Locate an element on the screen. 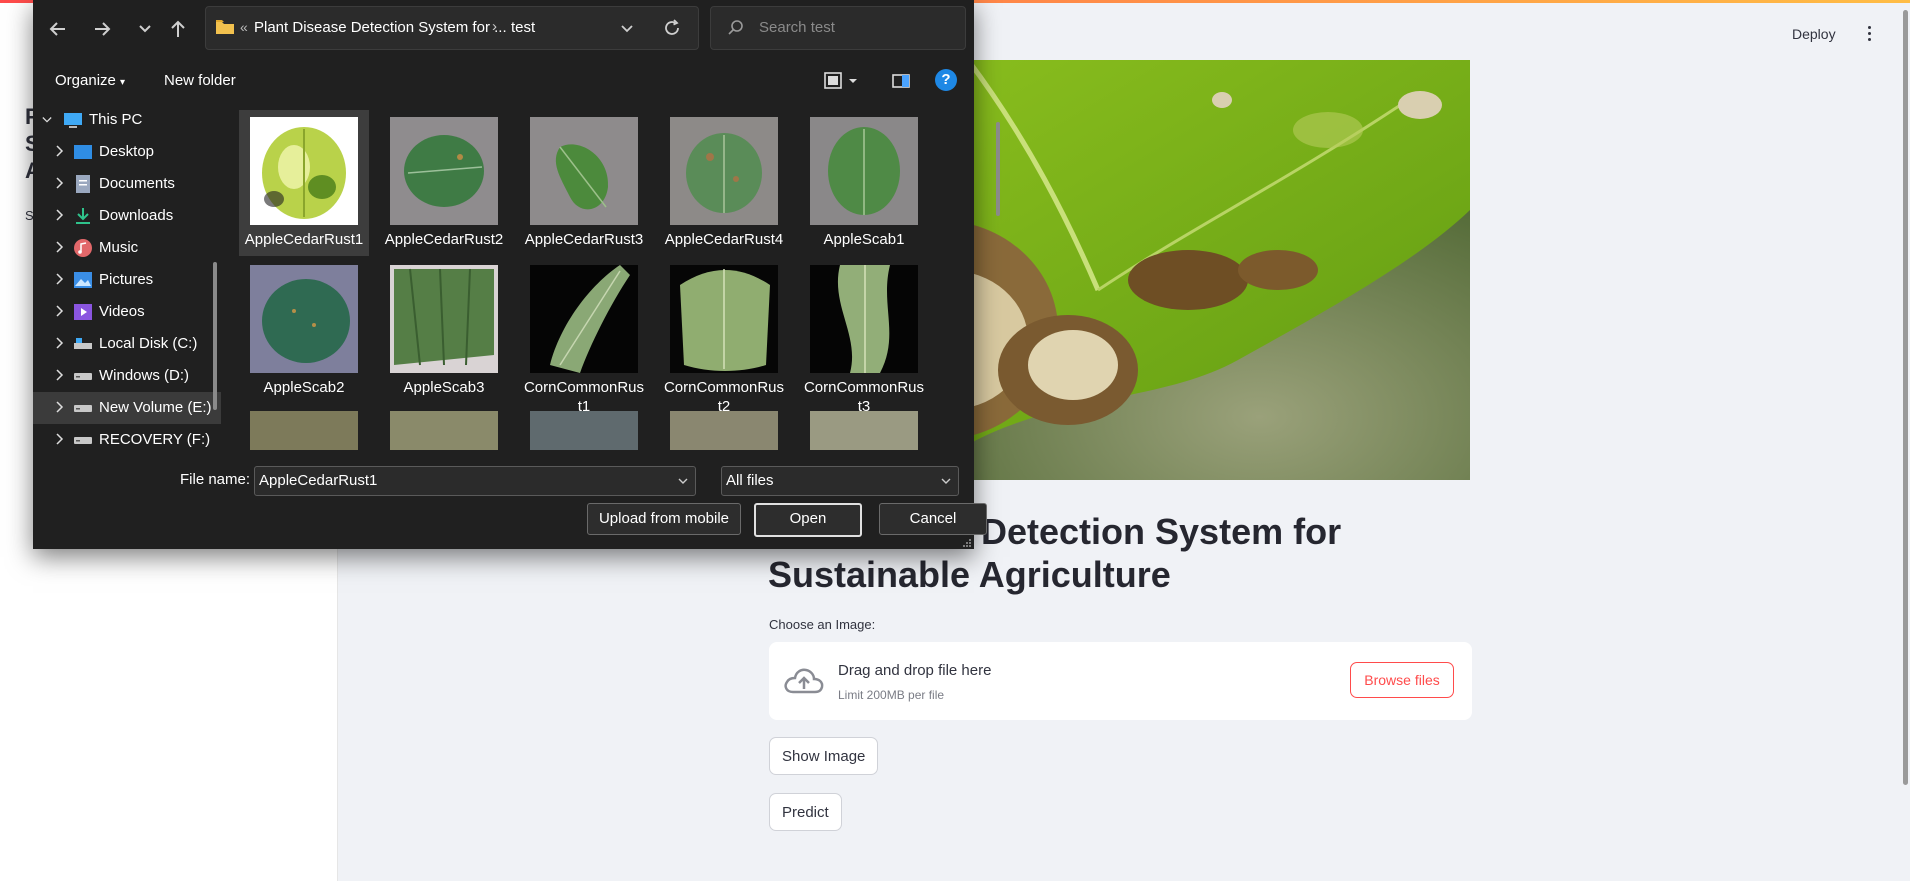 The height and width of the screenshot is (881, 1910). breadcrumb-overflow: « is located at coordinates (244, 27).